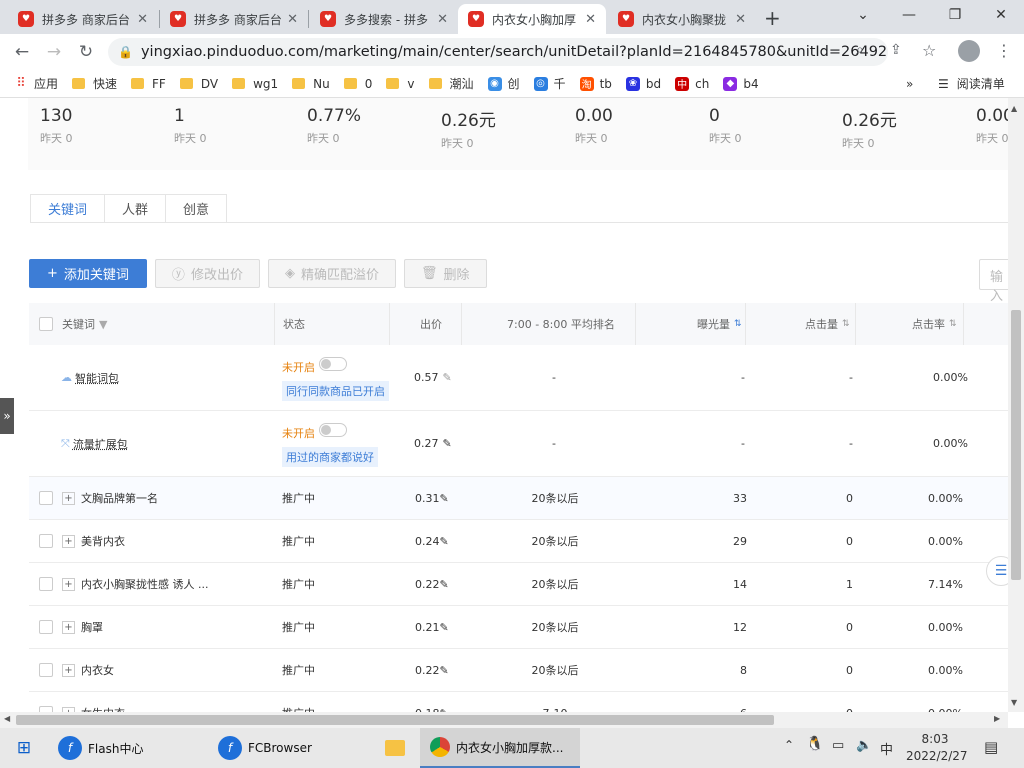  What do you see at coordinates (395, 748) in the screenshot?
I see `taskbar-file-explorer` at bounding box center [395, 748].